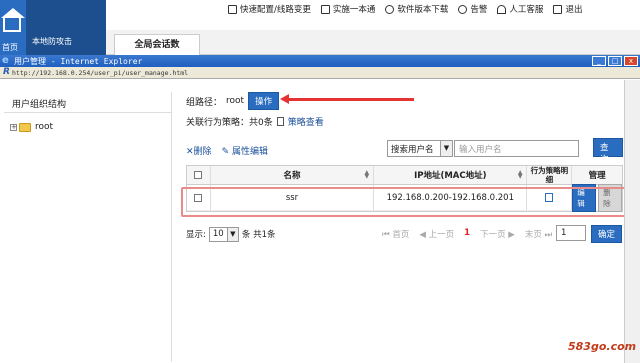  What do you see at coordinates (196, 235) in the screenshot?
I see `page-size-label: 显示:` at bounding box center [196, 235].